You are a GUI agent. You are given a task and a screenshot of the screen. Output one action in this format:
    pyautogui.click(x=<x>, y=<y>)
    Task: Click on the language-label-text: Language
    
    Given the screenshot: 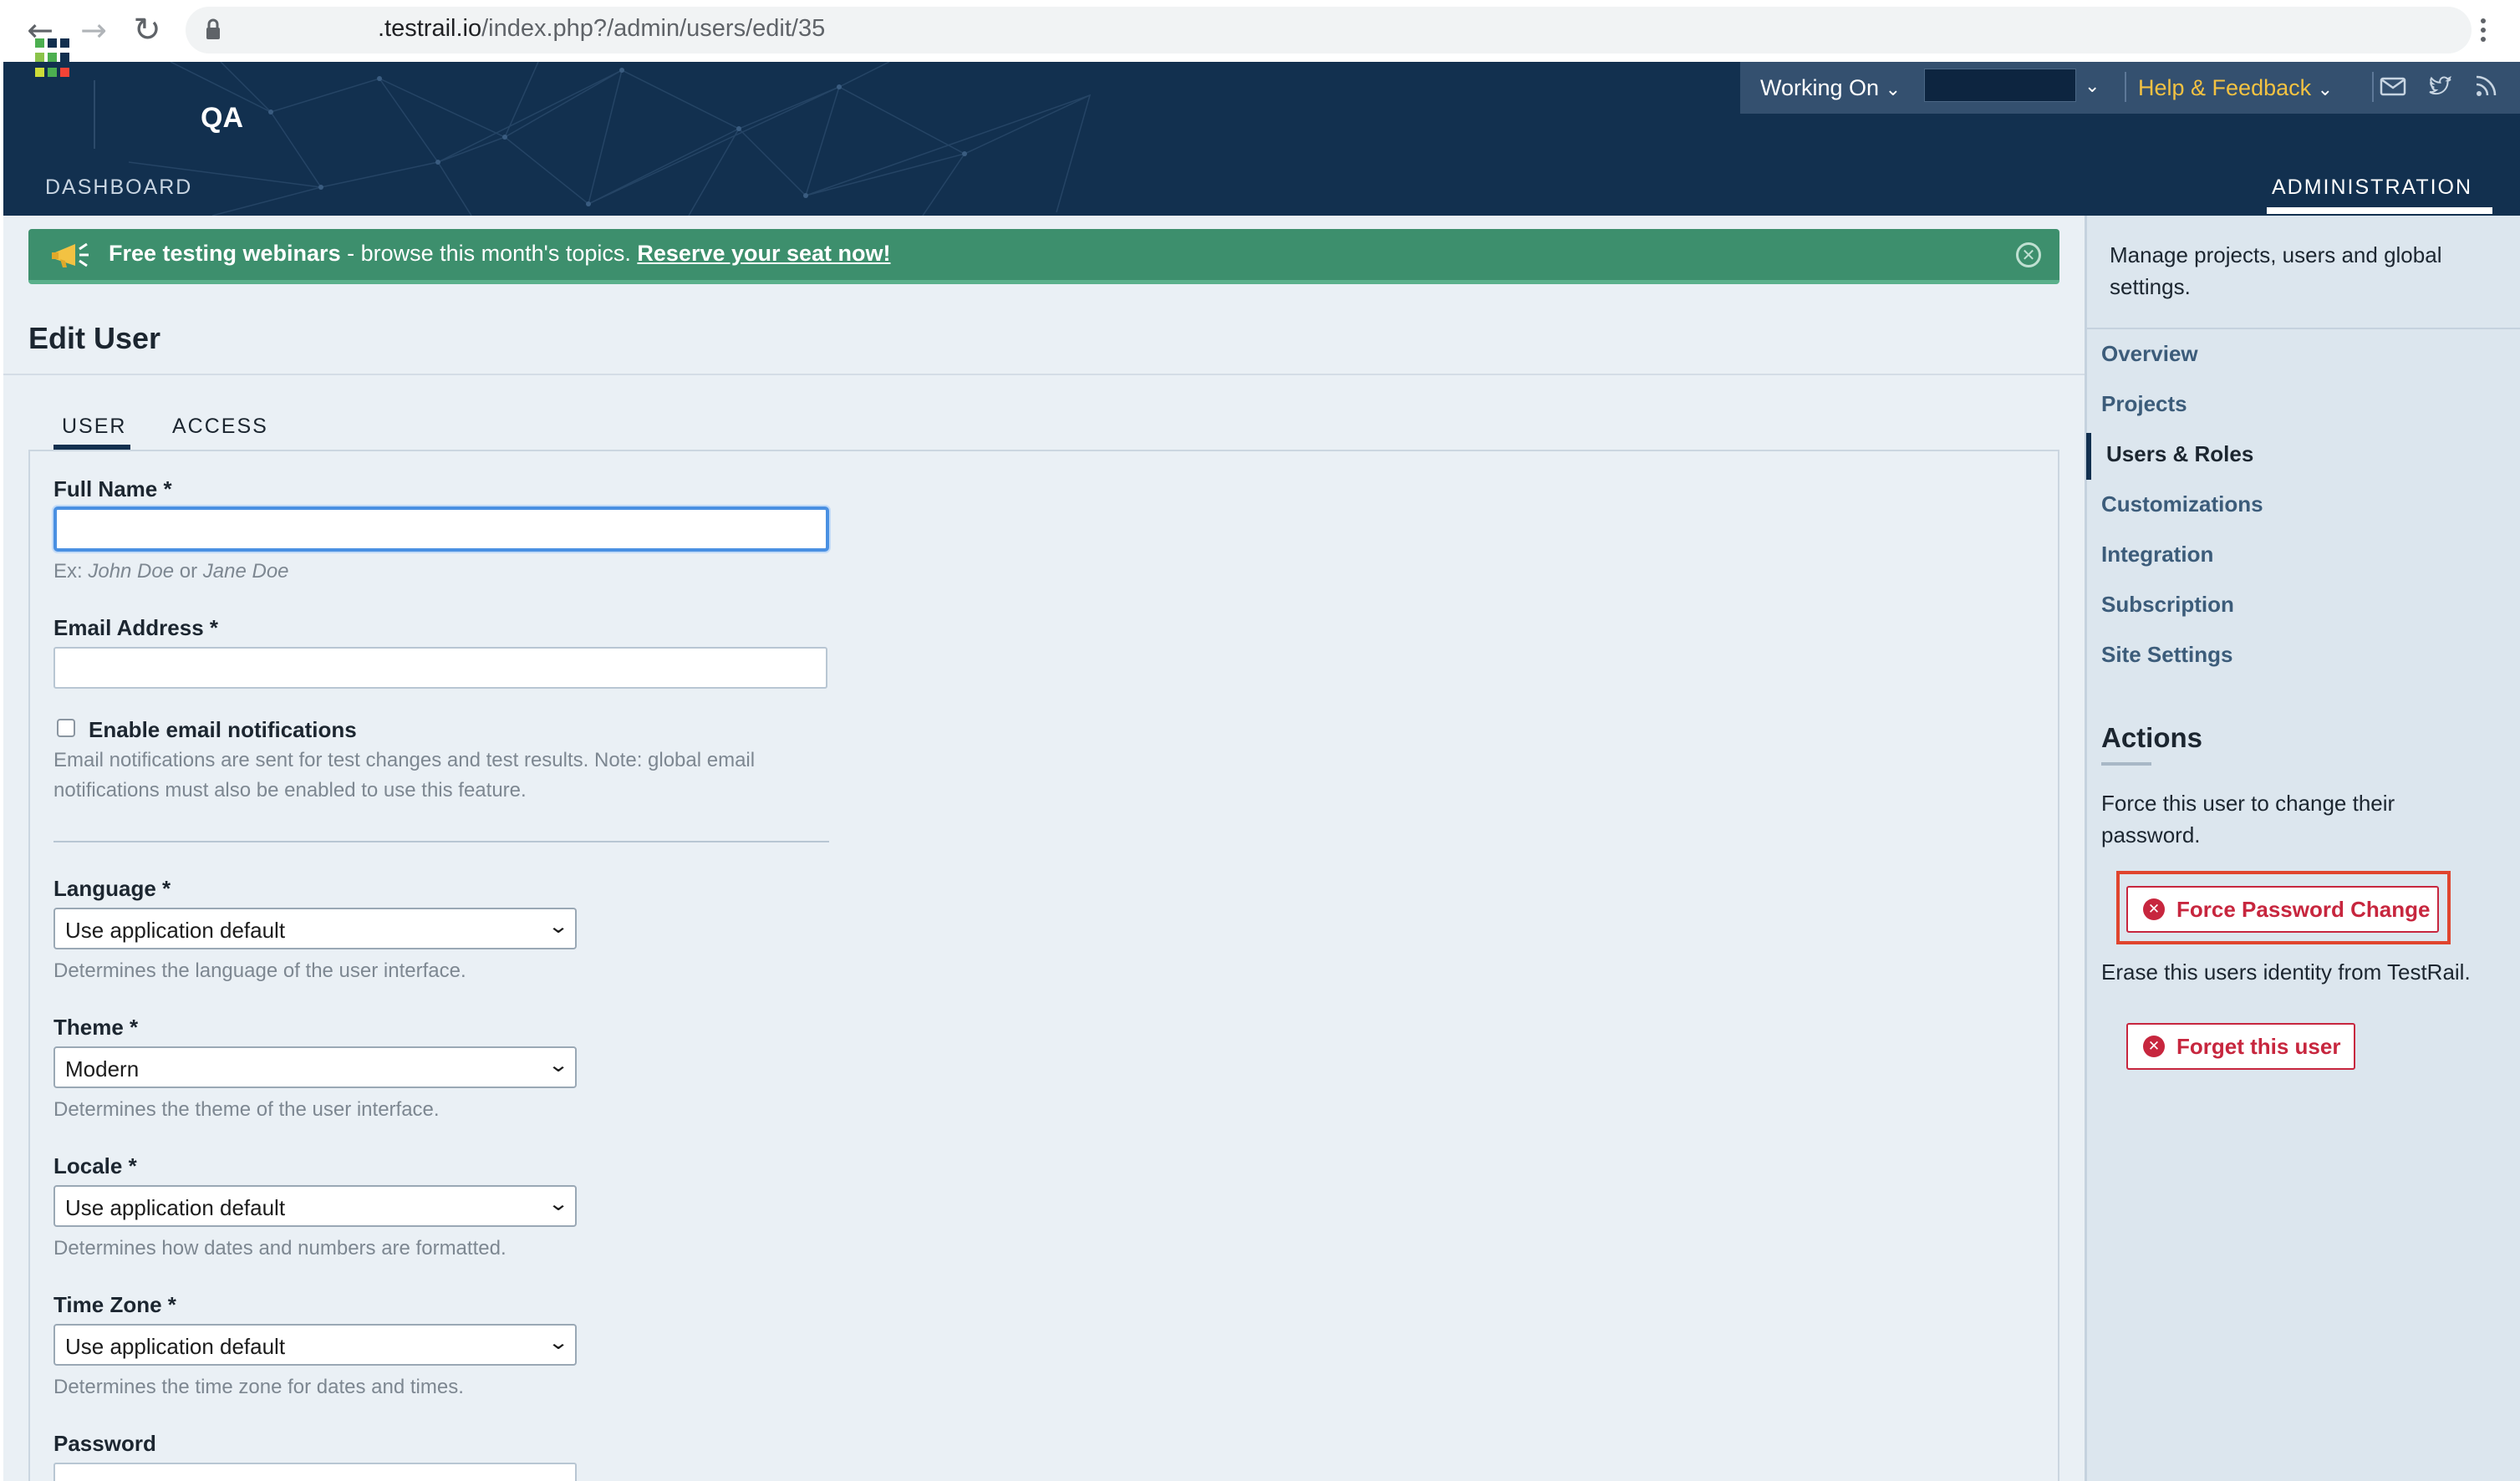 What is the action you would take?
    pyautogui.click(x=104, y=888)
    